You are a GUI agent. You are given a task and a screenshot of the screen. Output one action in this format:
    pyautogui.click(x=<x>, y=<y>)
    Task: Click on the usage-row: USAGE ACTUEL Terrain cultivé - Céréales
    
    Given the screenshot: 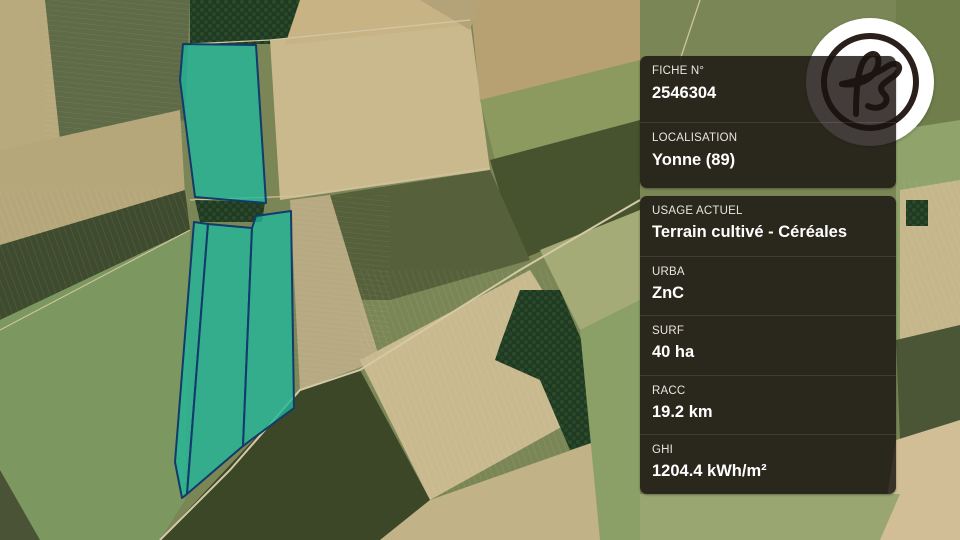 What is the action you would take?
    pyautogui.click(x=768, y=226)
    